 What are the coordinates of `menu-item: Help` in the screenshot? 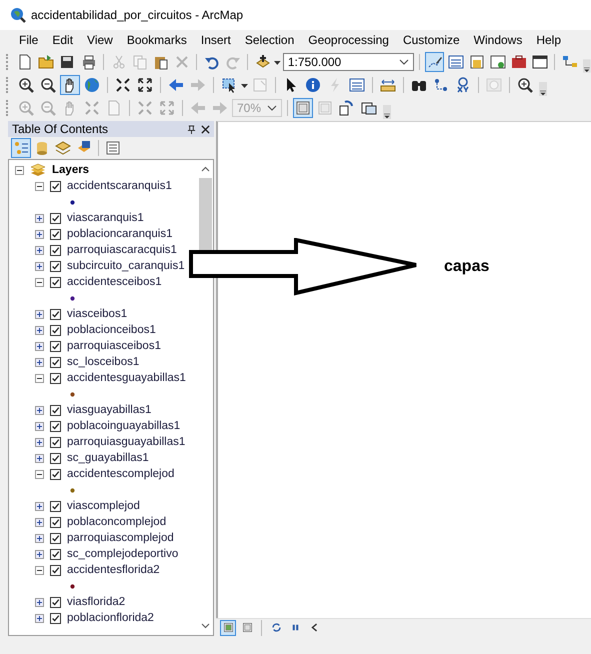 It's located at (548, 40).